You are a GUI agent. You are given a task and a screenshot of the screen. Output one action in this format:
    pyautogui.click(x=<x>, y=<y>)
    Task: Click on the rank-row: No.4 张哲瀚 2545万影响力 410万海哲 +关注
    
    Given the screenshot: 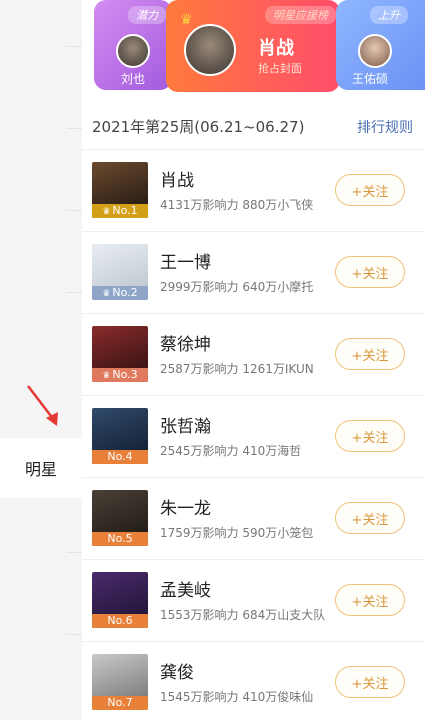 What is the action you would take?
    pyautogui.click(x=253, y=437)
    